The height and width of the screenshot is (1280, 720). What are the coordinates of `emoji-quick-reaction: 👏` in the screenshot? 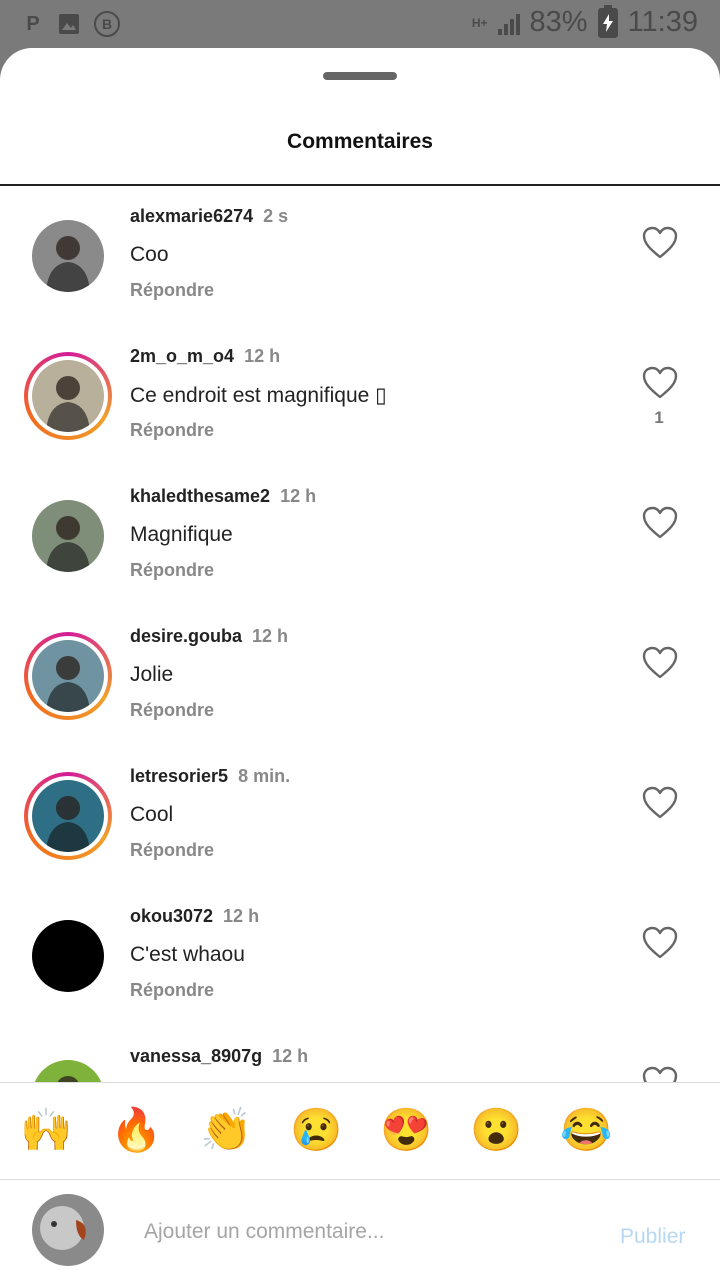 It's located at (226, 1130).